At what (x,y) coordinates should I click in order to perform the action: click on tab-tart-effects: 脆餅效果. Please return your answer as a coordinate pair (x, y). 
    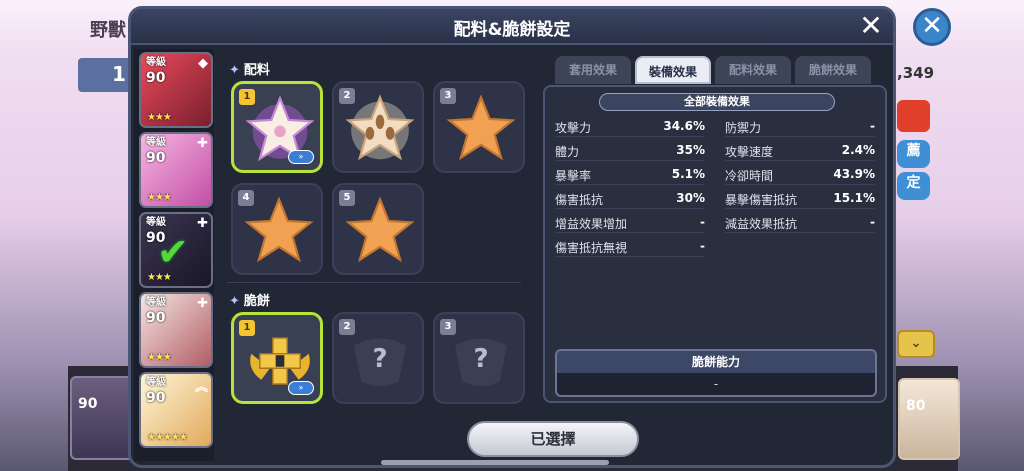
    Looking at the image, I should click on (833, 70).